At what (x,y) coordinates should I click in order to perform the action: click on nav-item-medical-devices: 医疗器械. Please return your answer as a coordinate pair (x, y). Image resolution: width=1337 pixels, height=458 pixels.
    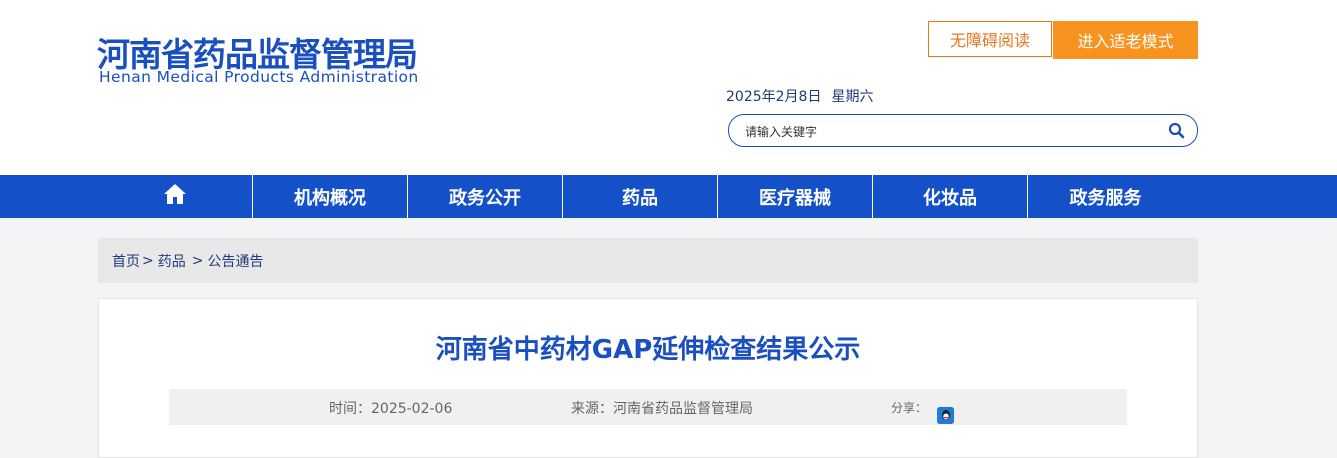
    Looking at the image, I should click on (795, 196).